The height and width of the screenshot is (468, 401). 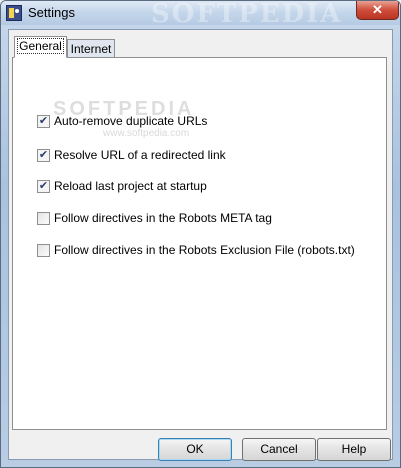 I want to click on option-label: Auto-remove duplicate URLs, so click(x=131, y=121).